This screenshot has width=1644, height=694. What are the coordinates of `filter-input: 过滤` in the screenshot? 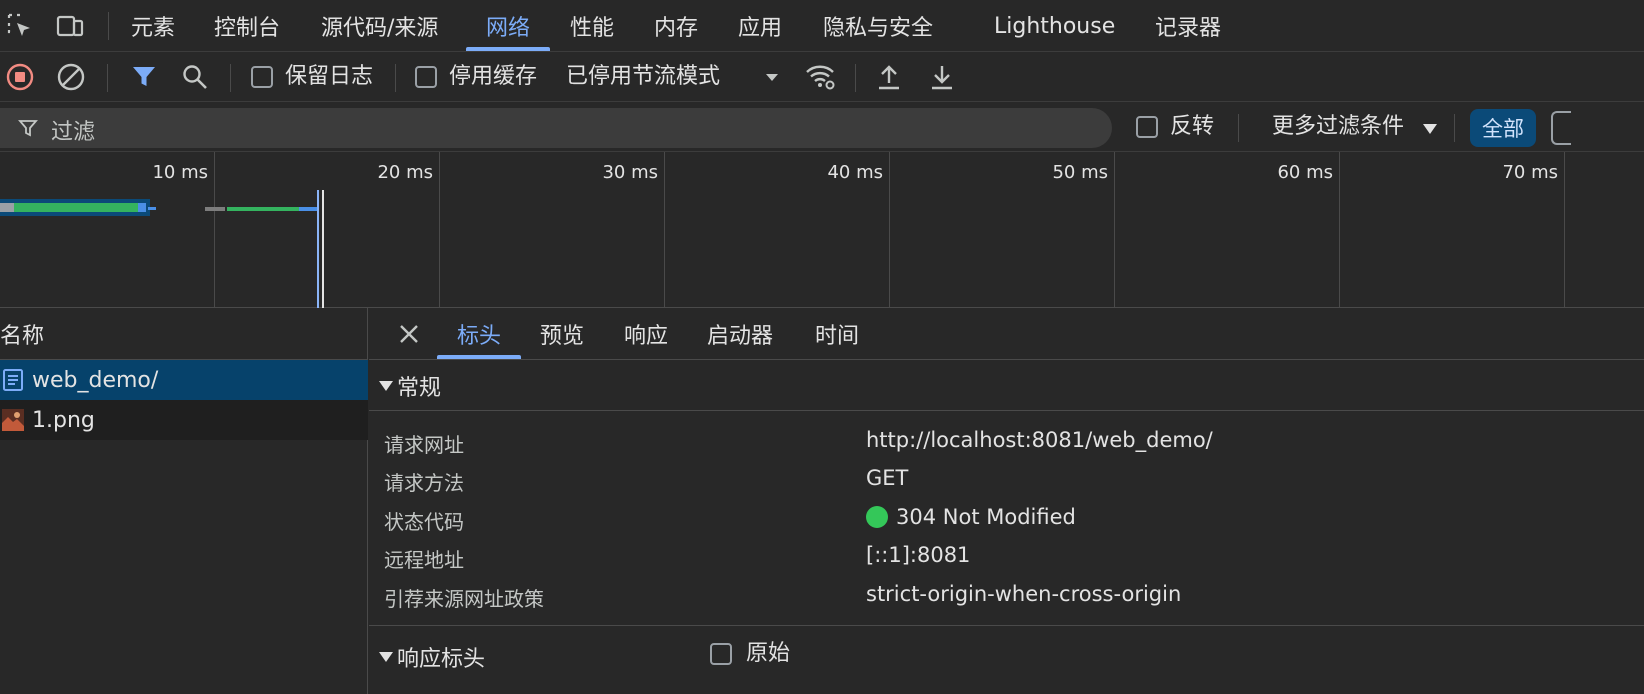 It's located at (556, 128).